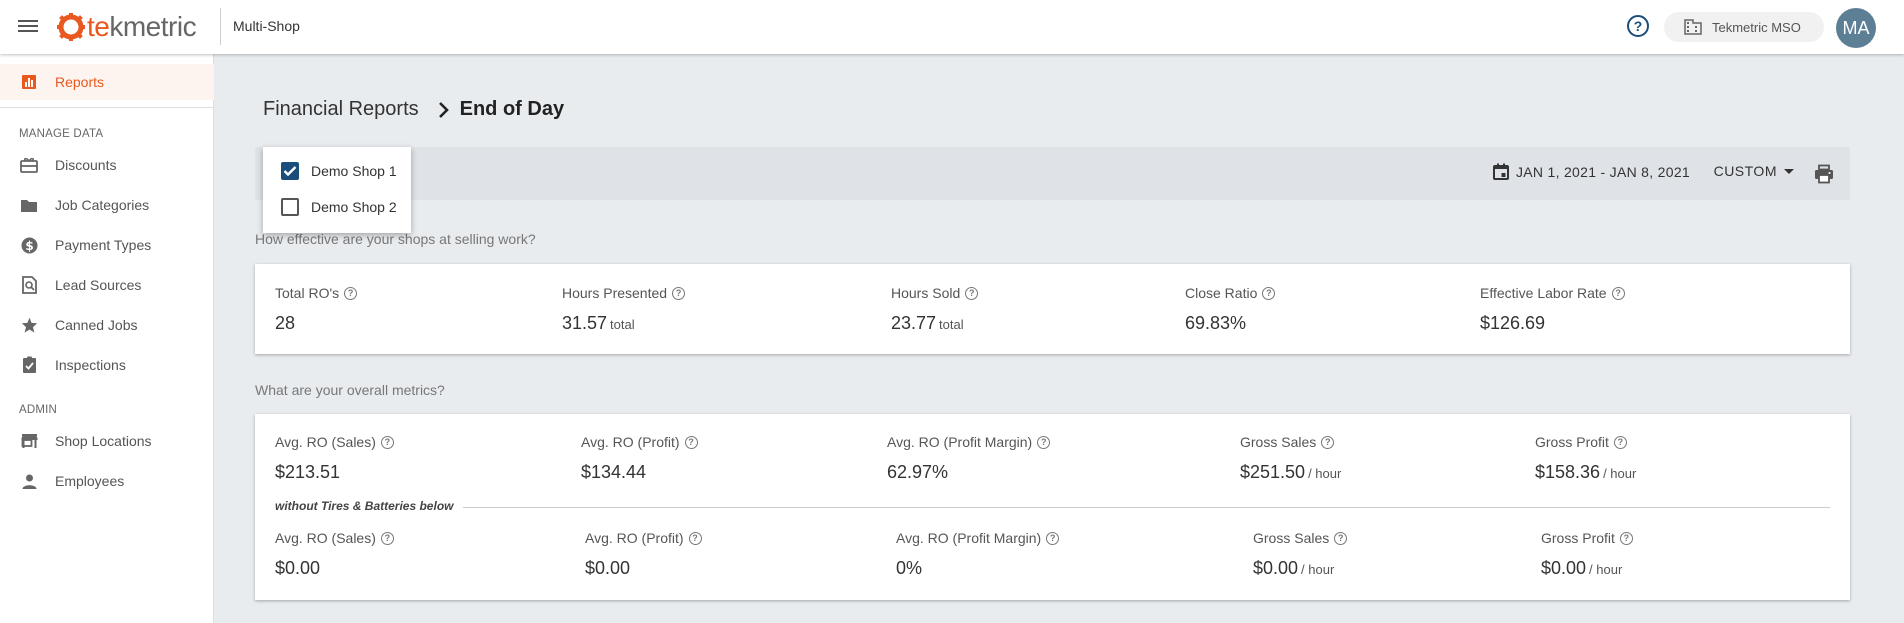 The height and width of the screenshot is (623, 1904). I want to click on metric-gross-sales: Gross Sales? $251.50/ hour, so click(1290, 458).